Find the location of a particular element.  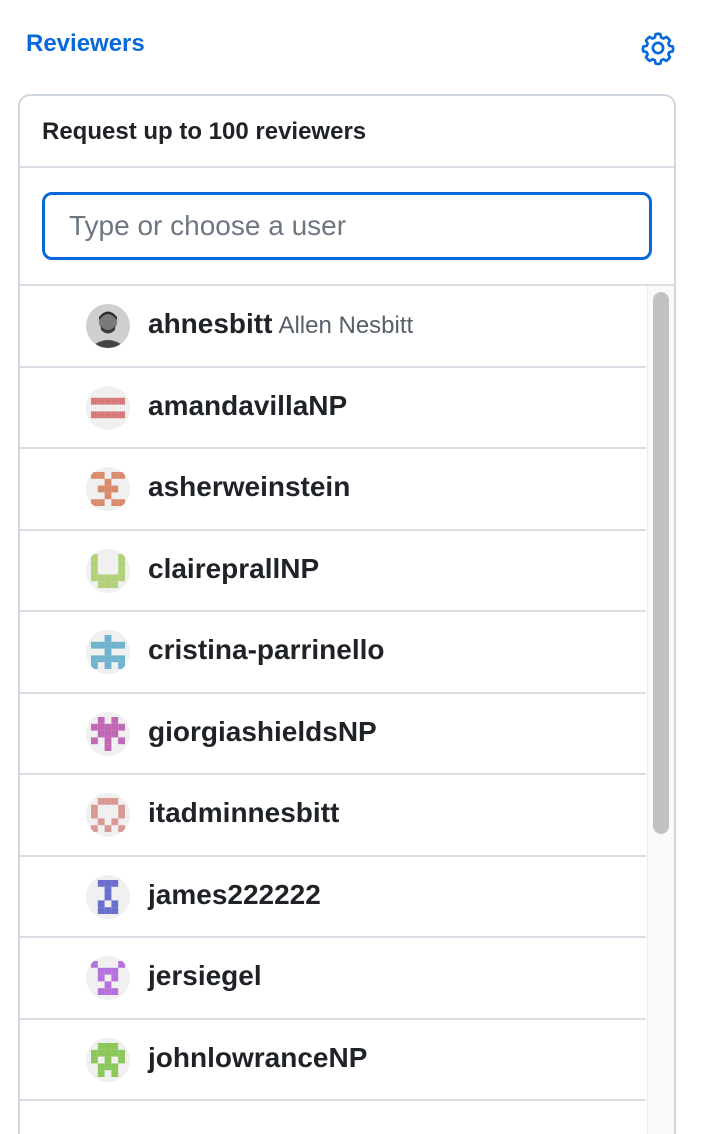

user-login-text: giorgiashieldsNP is located at coordinates (262, 731).